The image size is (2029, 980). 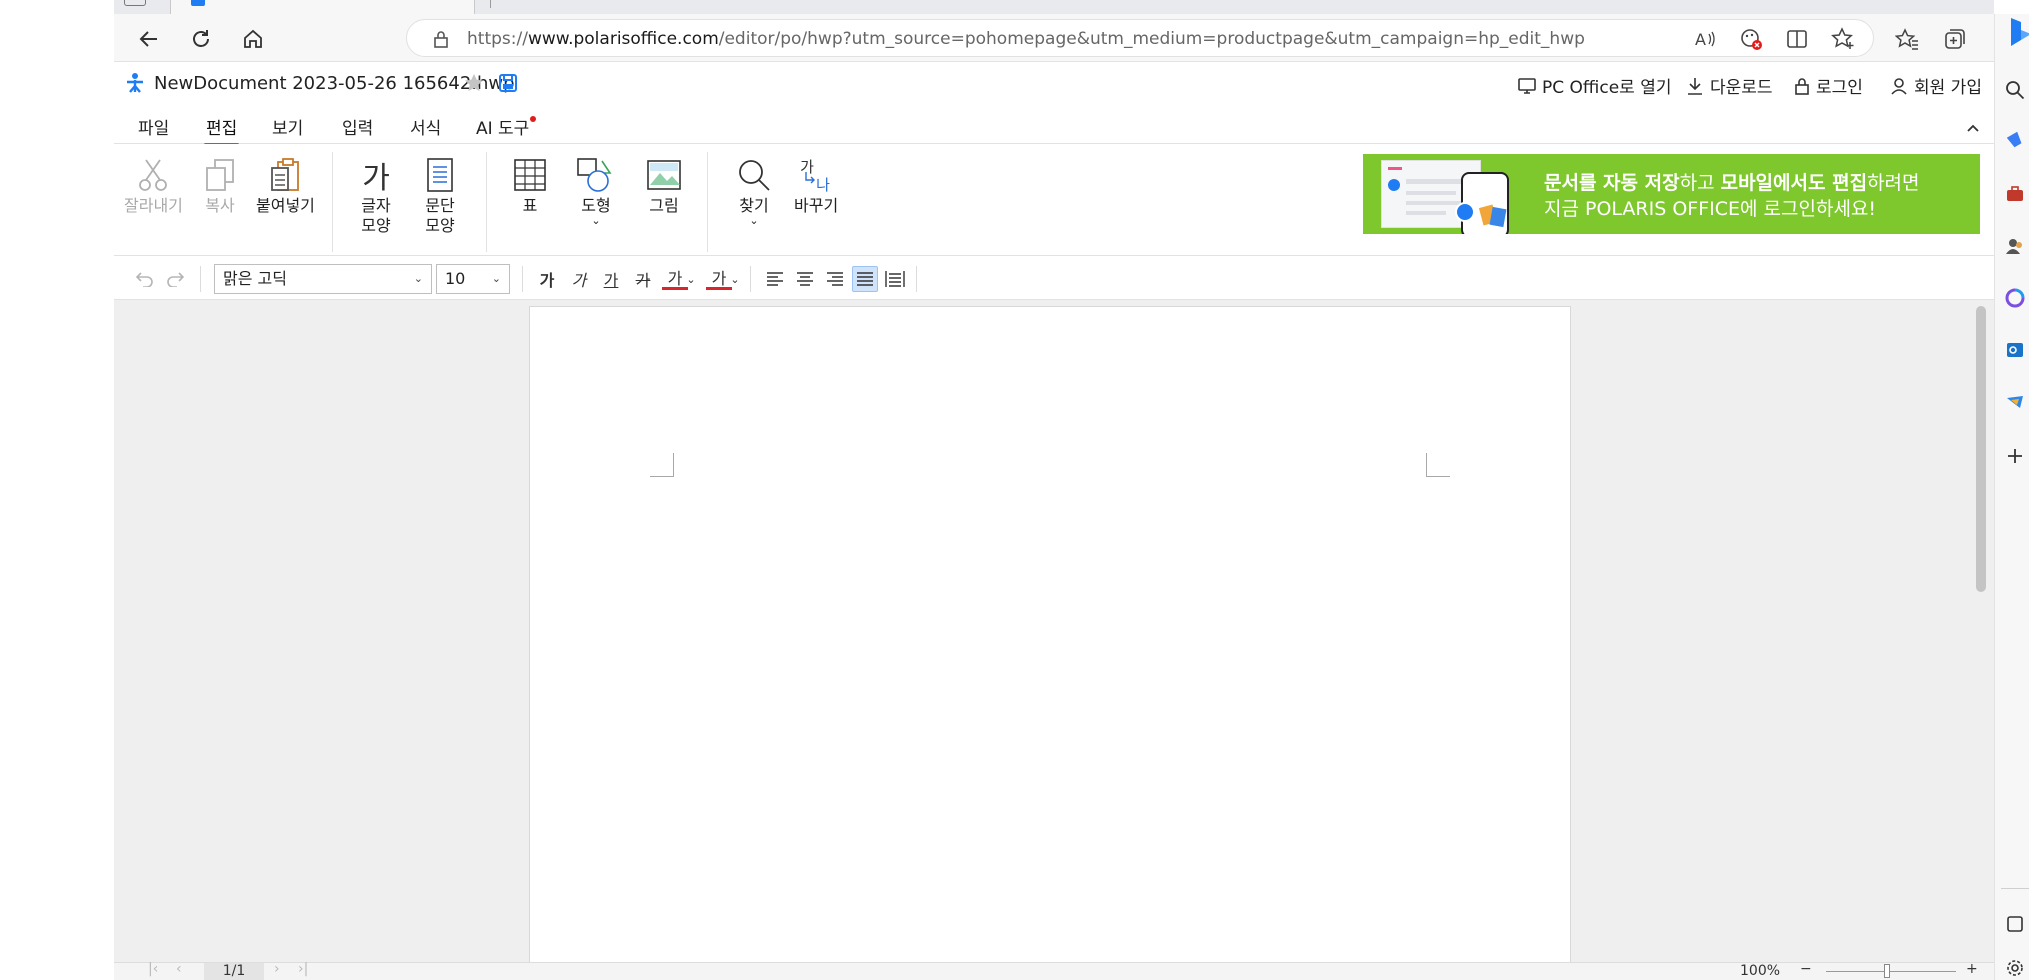 What do you see at coordinates (277, 969) in the screenshot?
I see `next-page-icon: ›` at bounding box center [277, 969].